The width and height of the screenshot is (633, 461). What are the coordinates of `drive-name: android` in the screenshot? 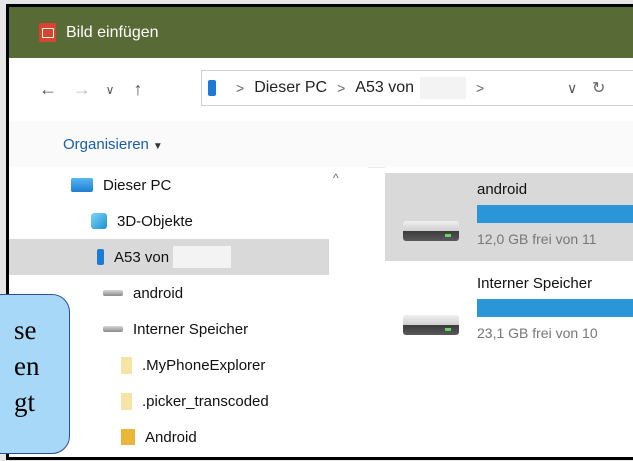 It's located at (502, 189).